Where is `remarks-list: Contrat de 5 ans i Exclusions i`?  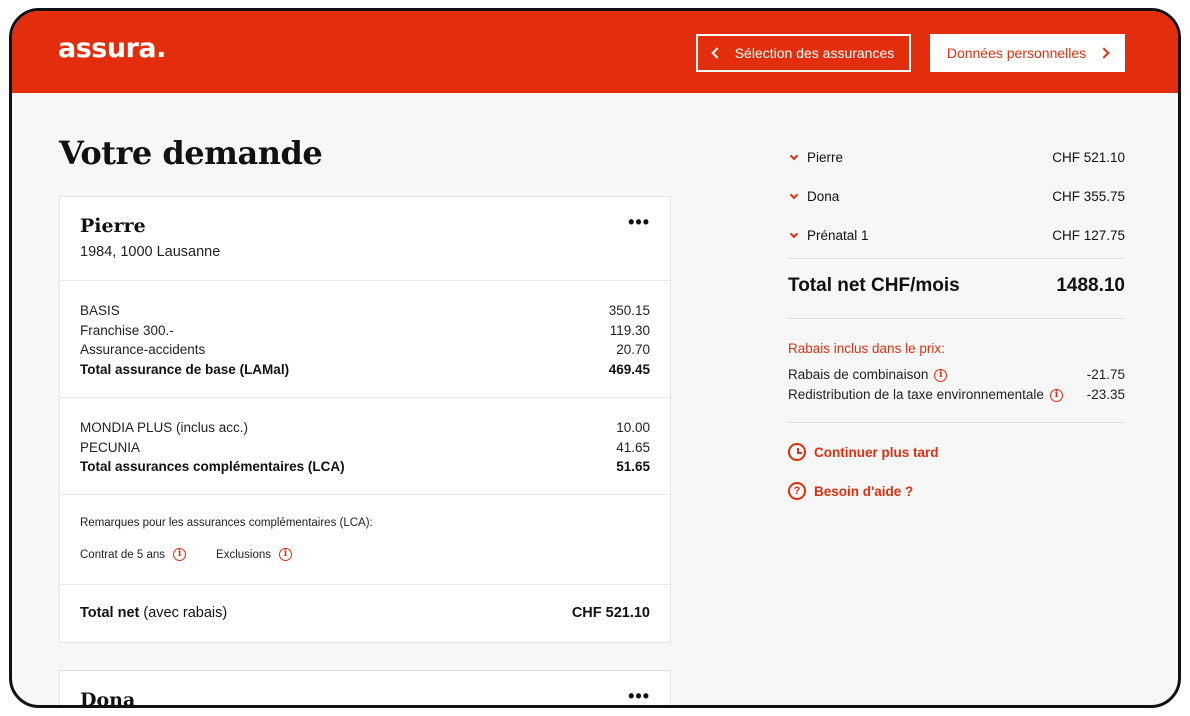 remarks-list: Contrat de 5 ans i Exclusions i is located at coordinates (186, 554).